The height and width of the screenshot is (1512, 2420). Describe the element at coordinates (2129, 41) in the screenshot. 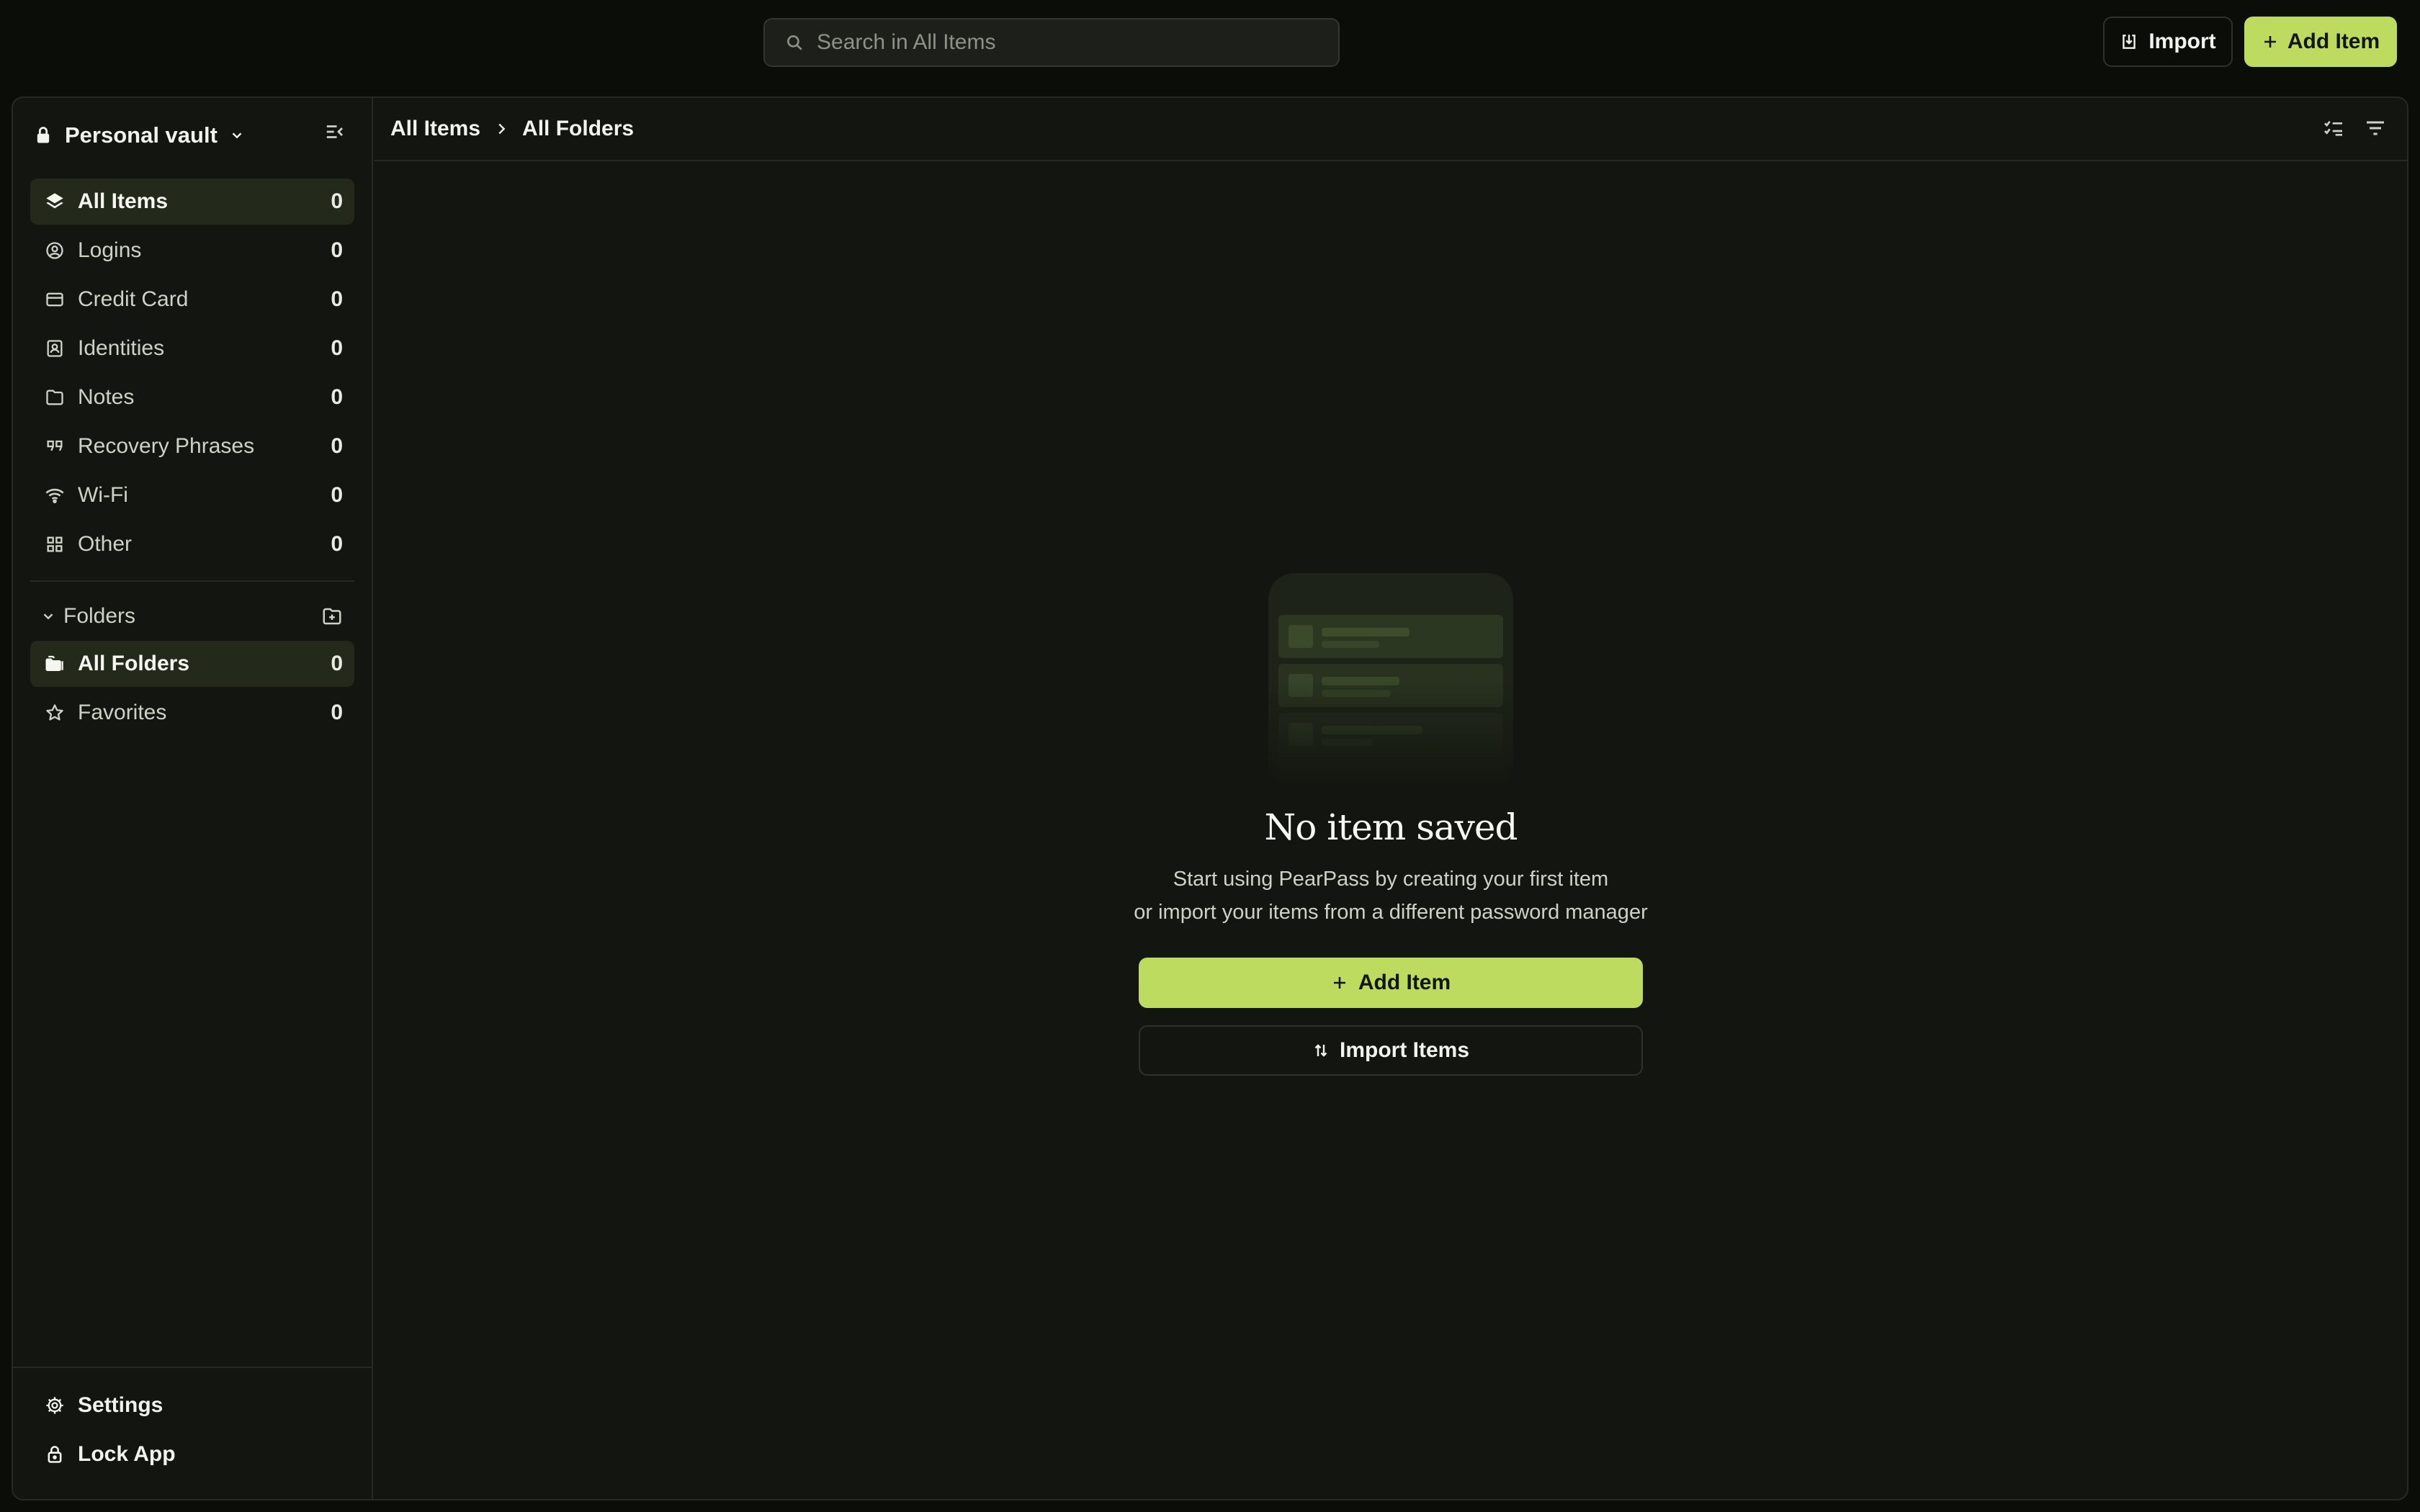

I see `import-icon` at that location.